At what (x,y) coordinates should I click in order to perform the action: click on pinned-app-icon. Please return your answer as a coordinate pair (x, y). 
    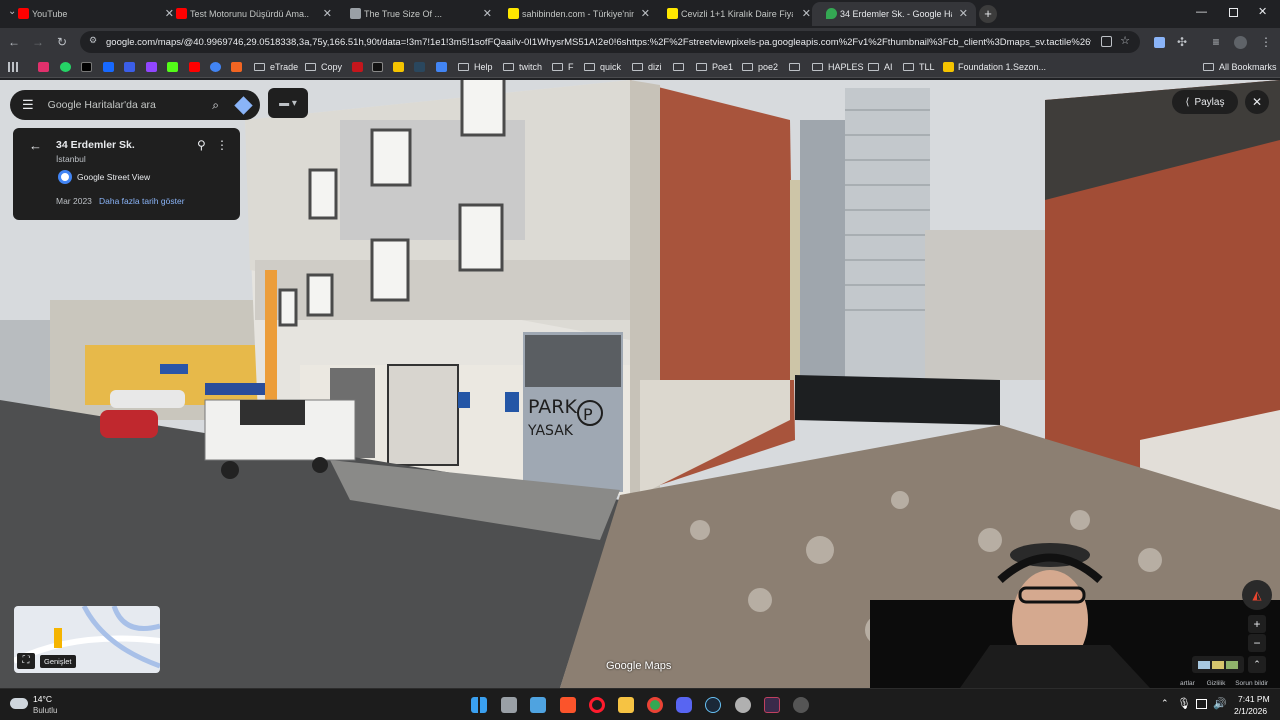
    Looking at the image, I should click on (538, 705).